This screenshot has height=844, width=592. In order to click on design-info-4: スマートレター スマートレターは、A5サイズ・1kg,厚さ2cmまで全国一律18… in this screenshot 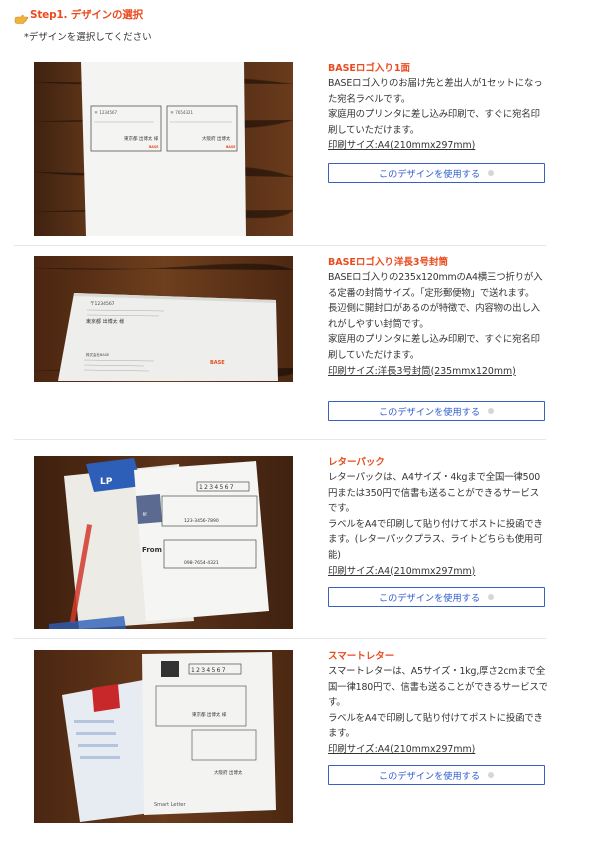, I will do `click(438, 737)`.